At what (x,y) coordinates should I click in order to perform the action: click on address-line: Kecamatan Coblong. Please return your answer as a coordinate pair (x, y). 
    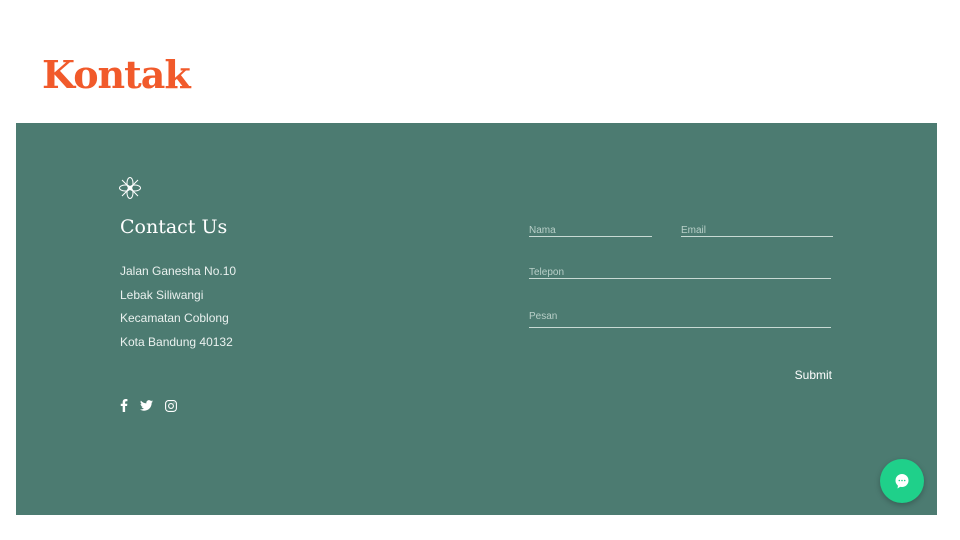
    Looking at the image, I should click on (174, 318).